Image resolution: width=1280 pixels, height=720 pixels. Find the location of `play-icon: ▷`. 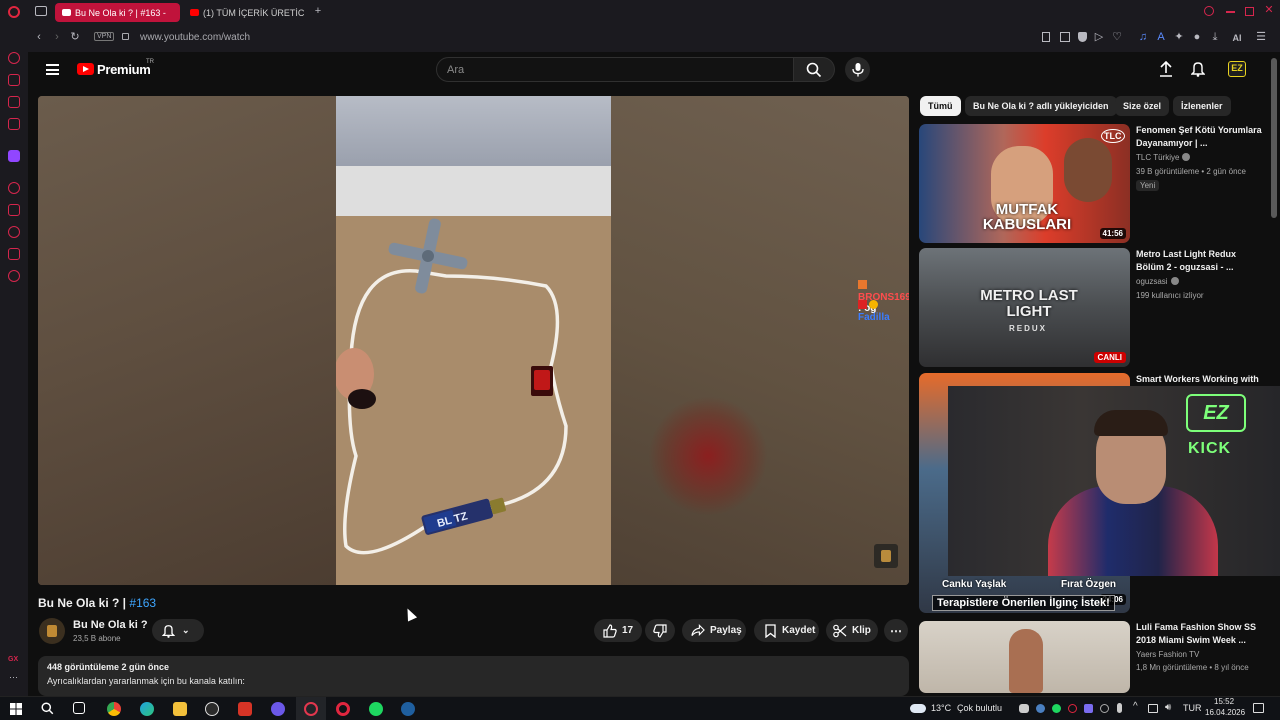

play-icon: ▷ is located at coordinates (1099, 37).